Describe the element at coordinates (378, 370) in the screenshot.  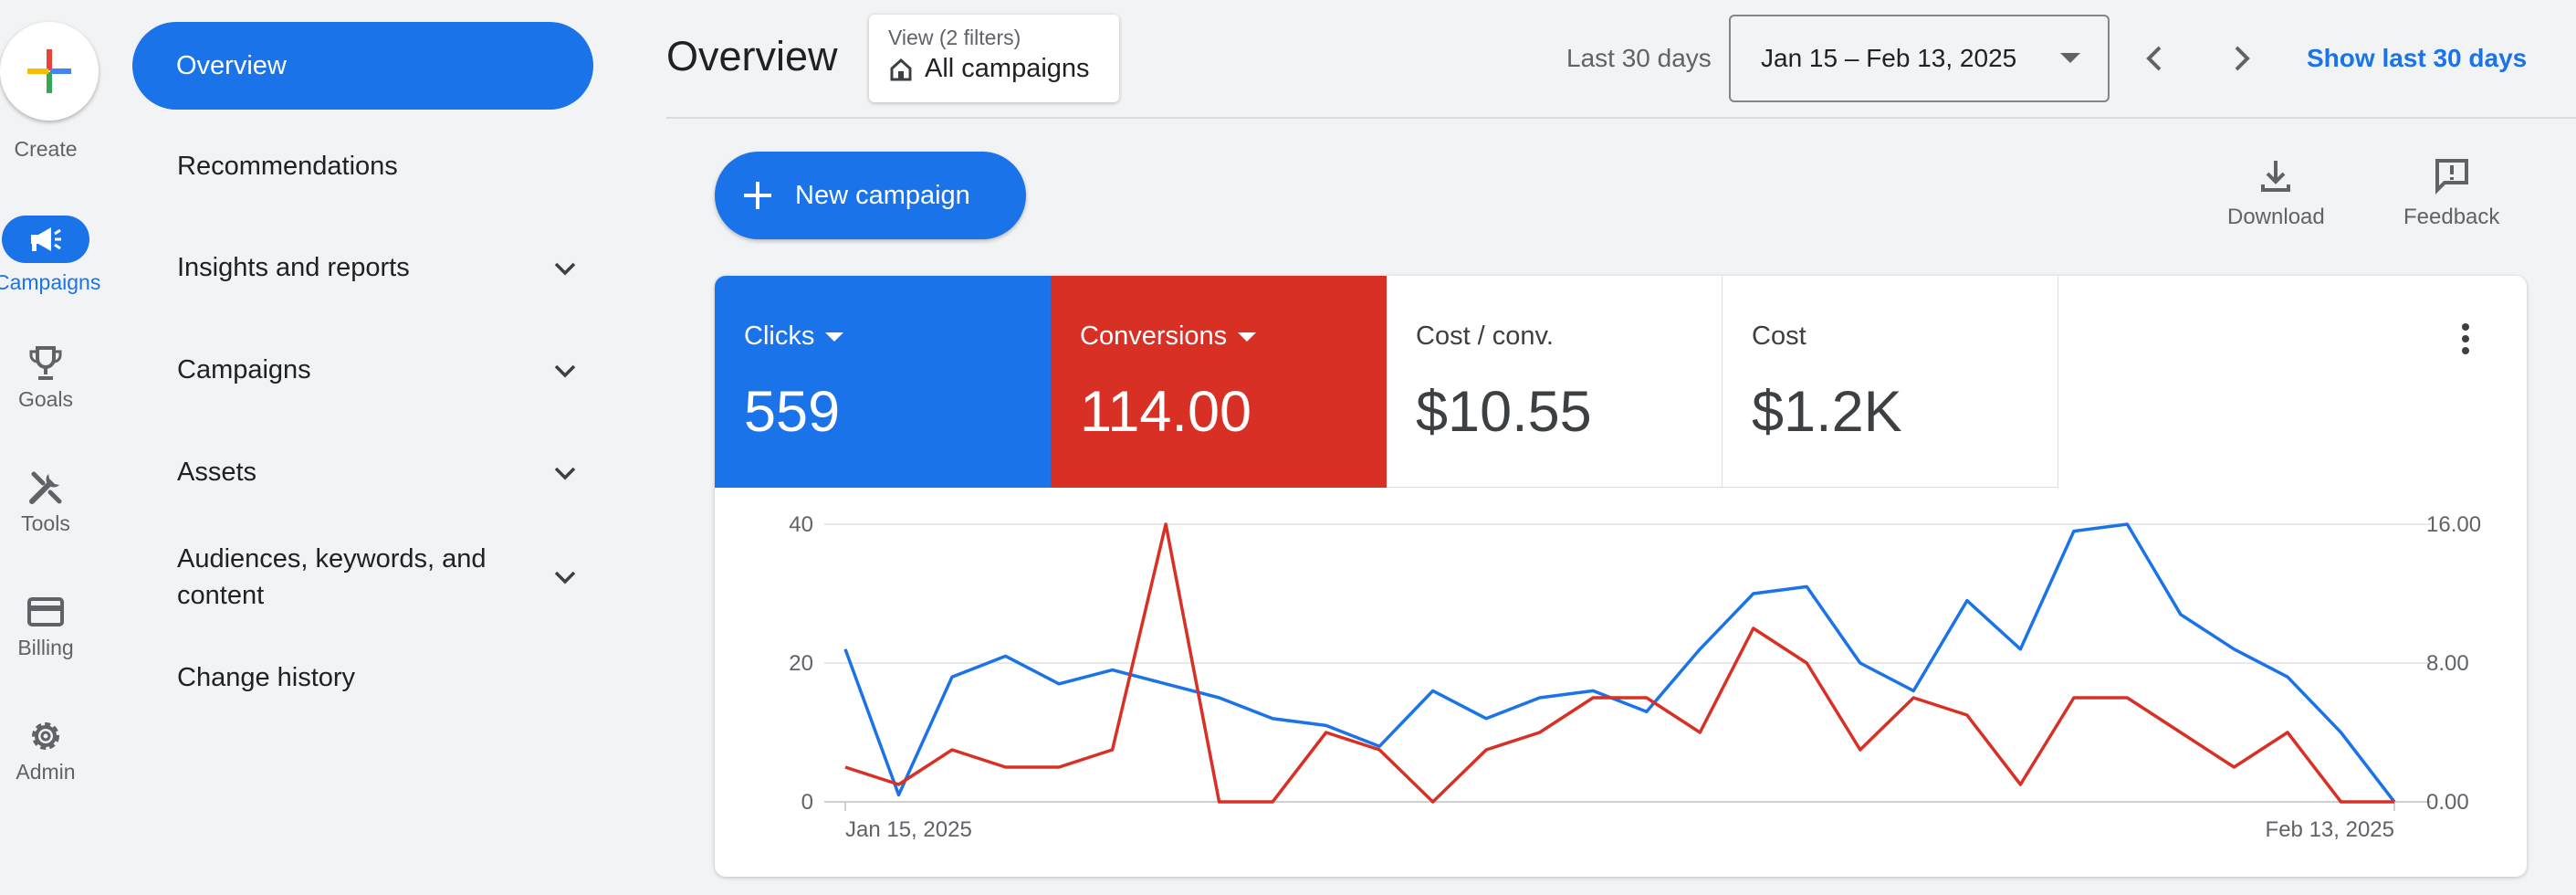
I see `nav-campaigns: Campaigns` at that location.